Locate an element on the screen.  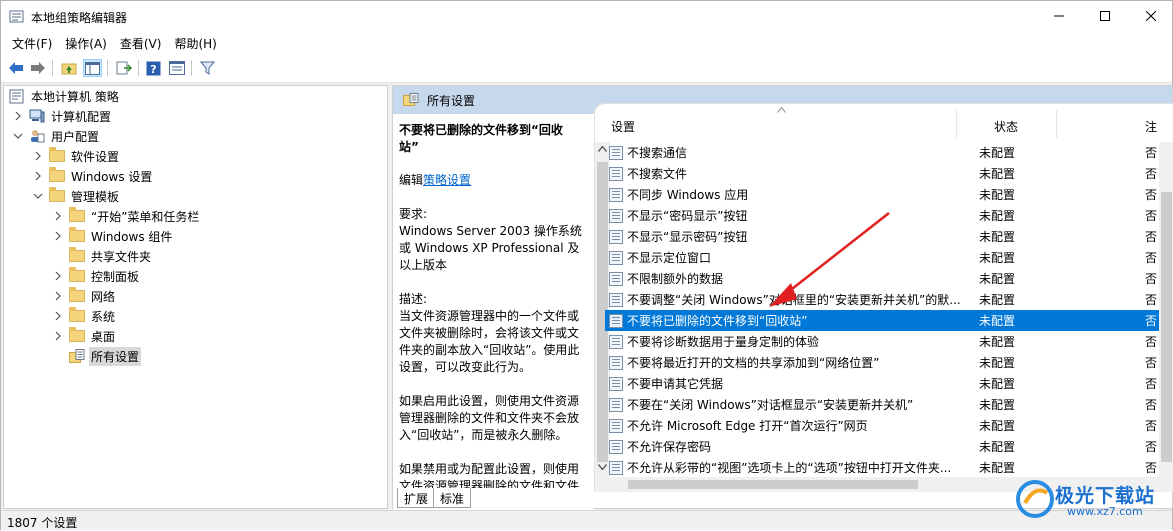
close-button is located at coordinates (1150, 16).